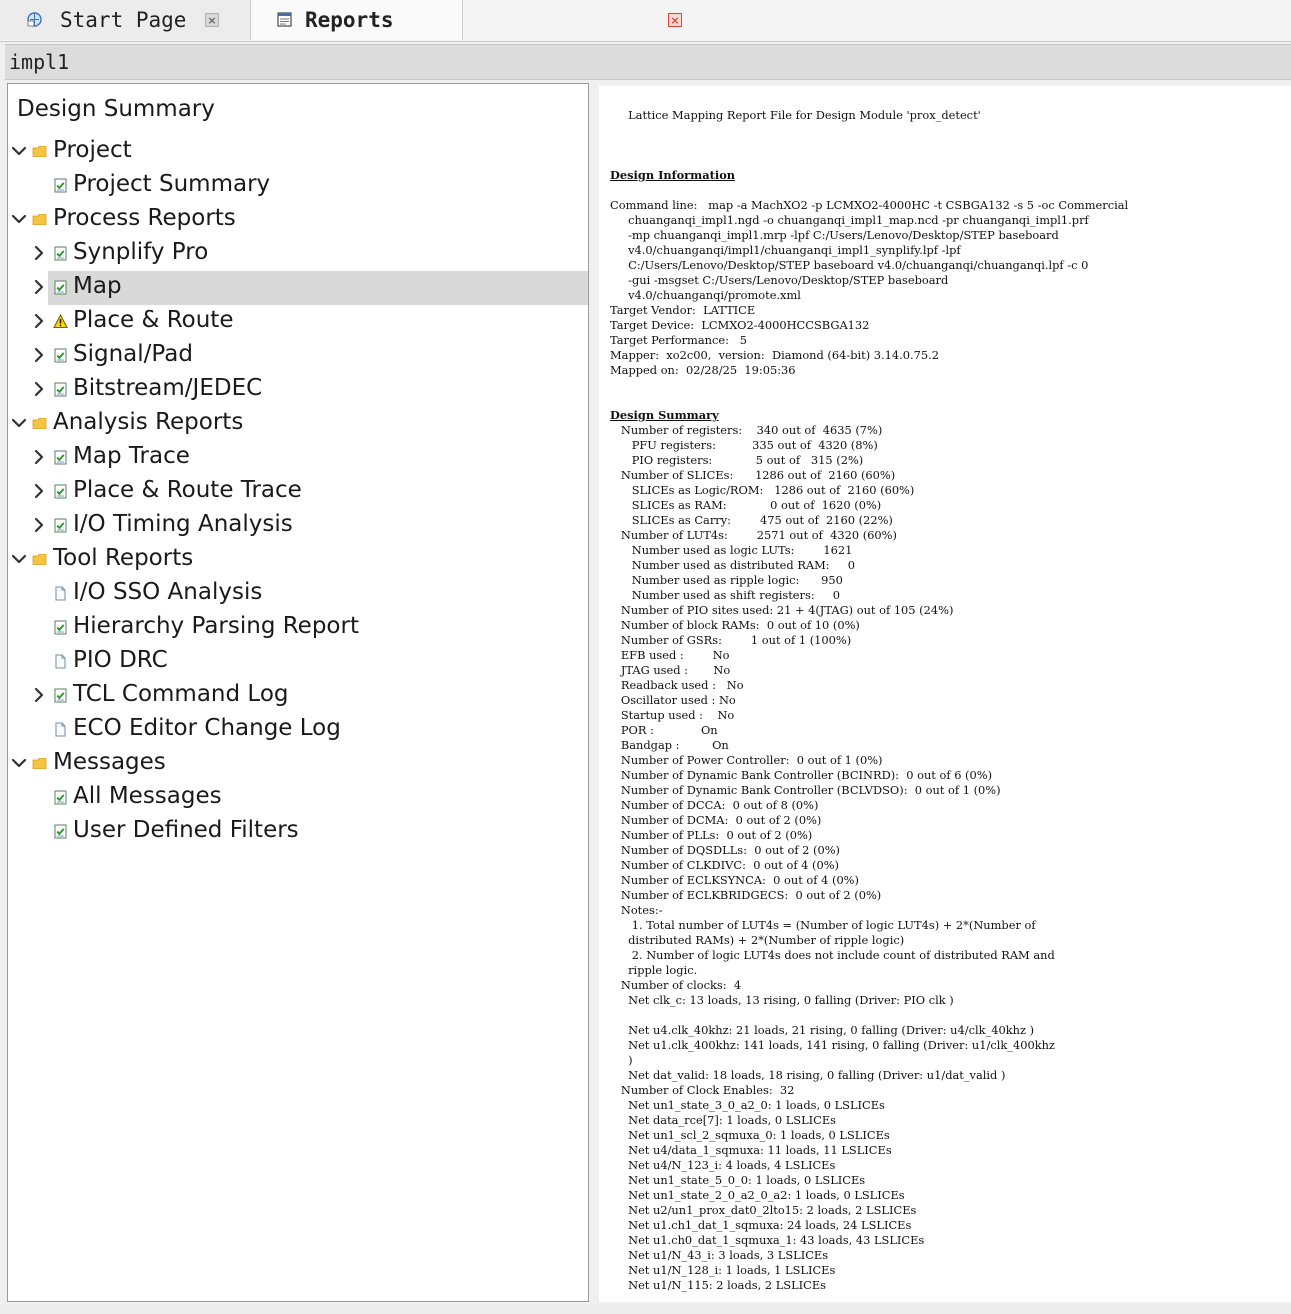 This screenshot has height=1314, width=1291. I want to click on tree-item-map: Map, so click(311, 288).